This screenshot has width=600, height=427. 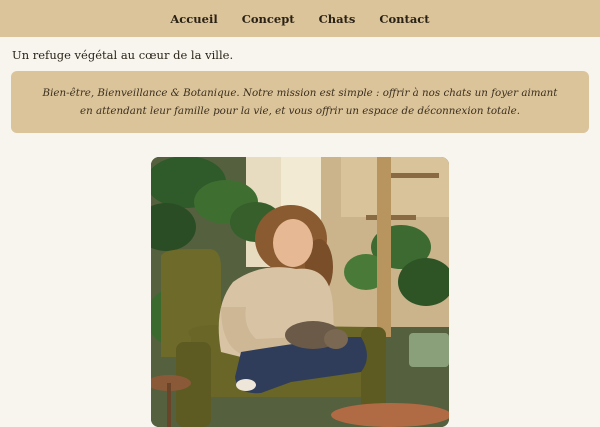 I want to click on page-tagline: Un refuge végétal au cœur de la ville., so click(x=123, y=55).